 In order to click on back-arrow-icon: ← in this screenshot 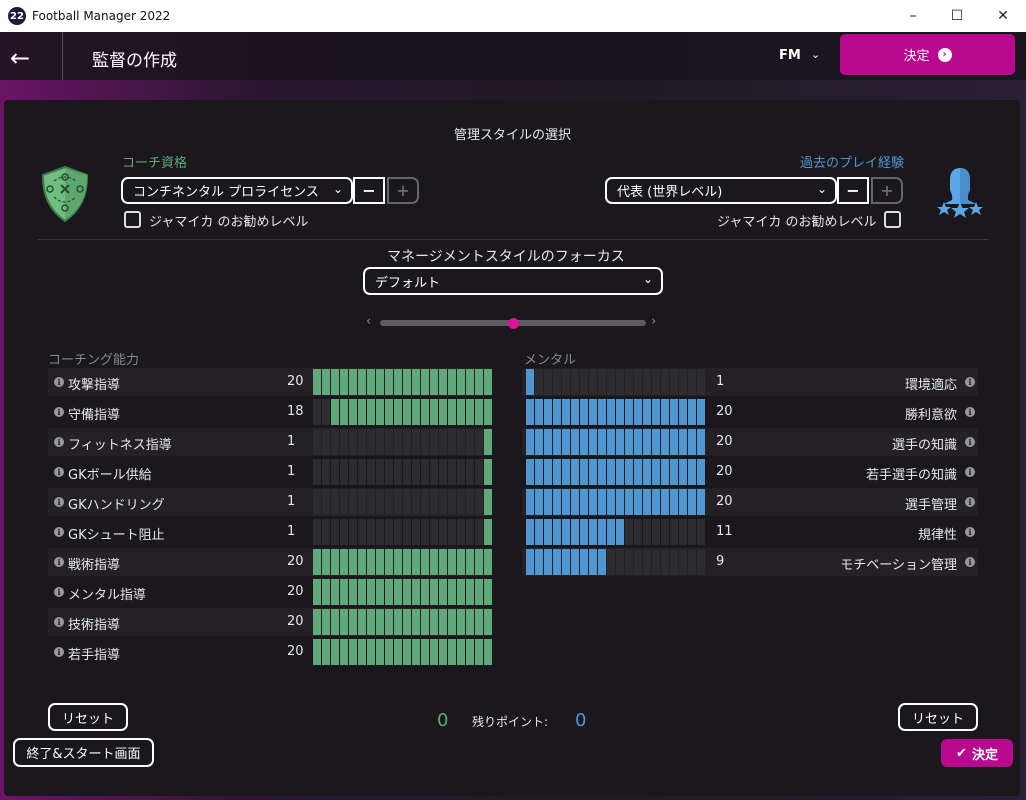, I will do `click(20, 58)`.